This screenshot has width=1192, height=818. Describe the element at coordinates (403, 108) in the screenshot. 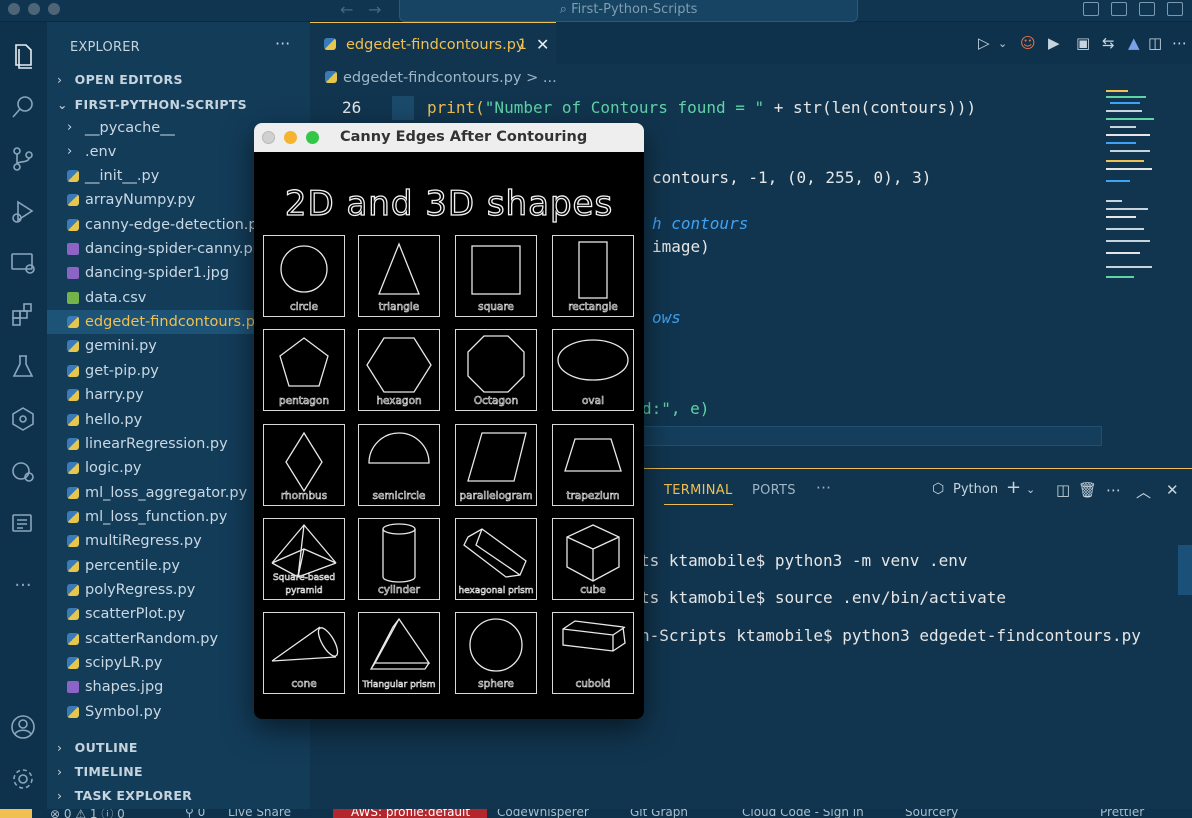

I see `indent-guide` at that location.